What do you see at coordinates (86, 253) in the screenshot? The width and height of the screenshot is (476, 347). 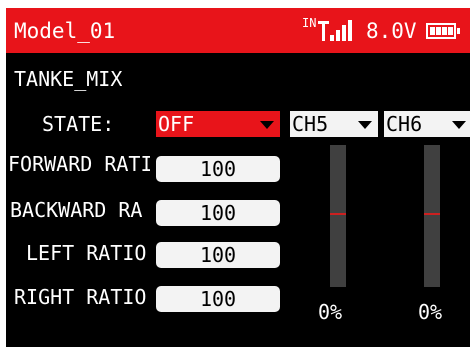 I see `left-ratio-label: LEFT RATIO` at bounding box center [86, 253].